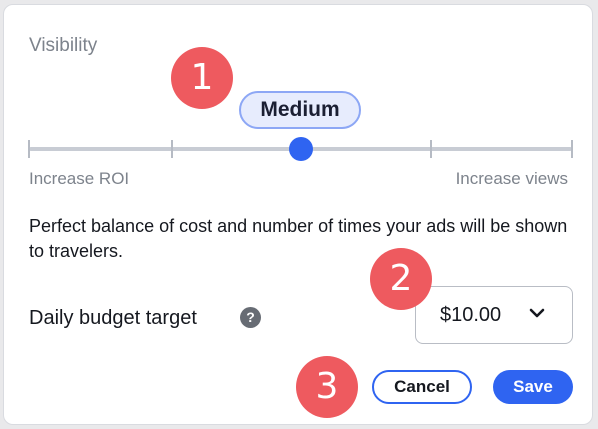  I want to click on visibility-slider-thumb, so click(301, 149).